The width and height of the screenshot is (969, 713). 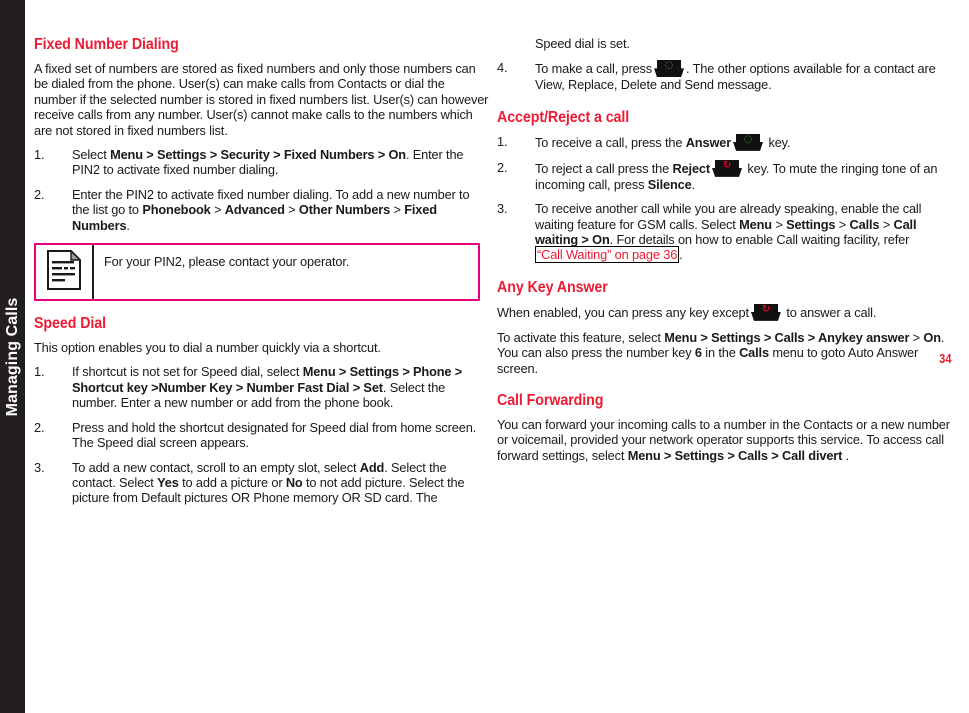 I want to click on text-run: to add a picture or, so click(x=232, y=482).